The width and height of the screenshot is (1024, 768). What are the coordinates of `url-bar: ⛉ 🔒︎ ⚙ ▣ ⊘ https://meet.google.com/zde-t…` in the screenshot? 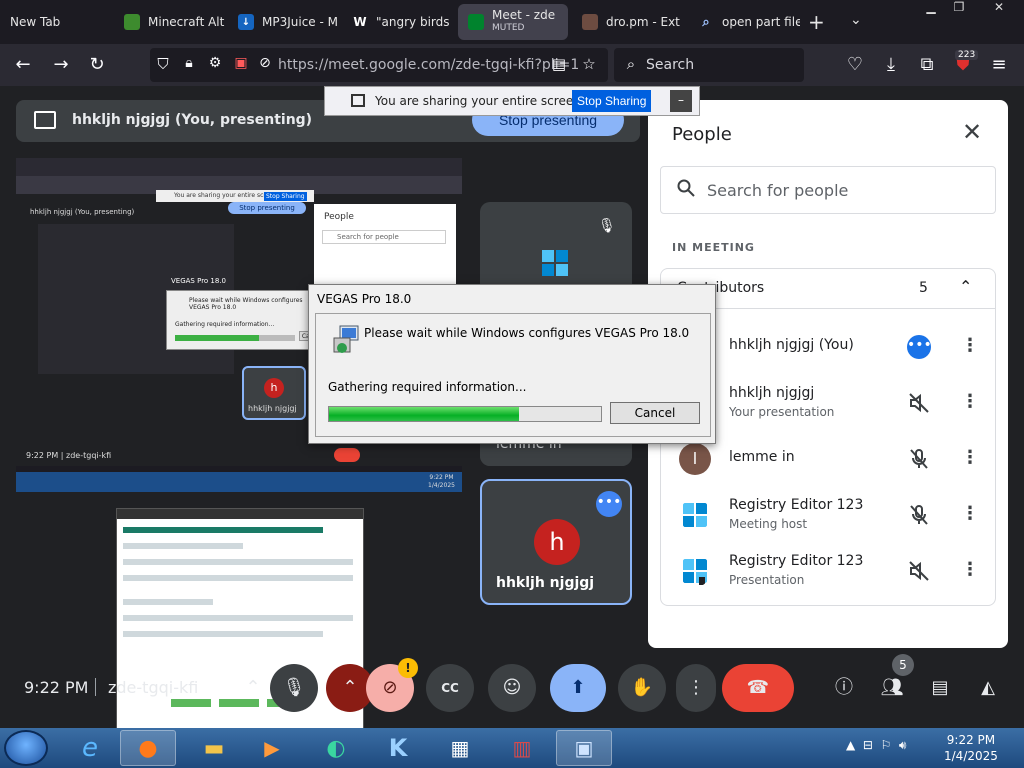 It's located at (379, 65).